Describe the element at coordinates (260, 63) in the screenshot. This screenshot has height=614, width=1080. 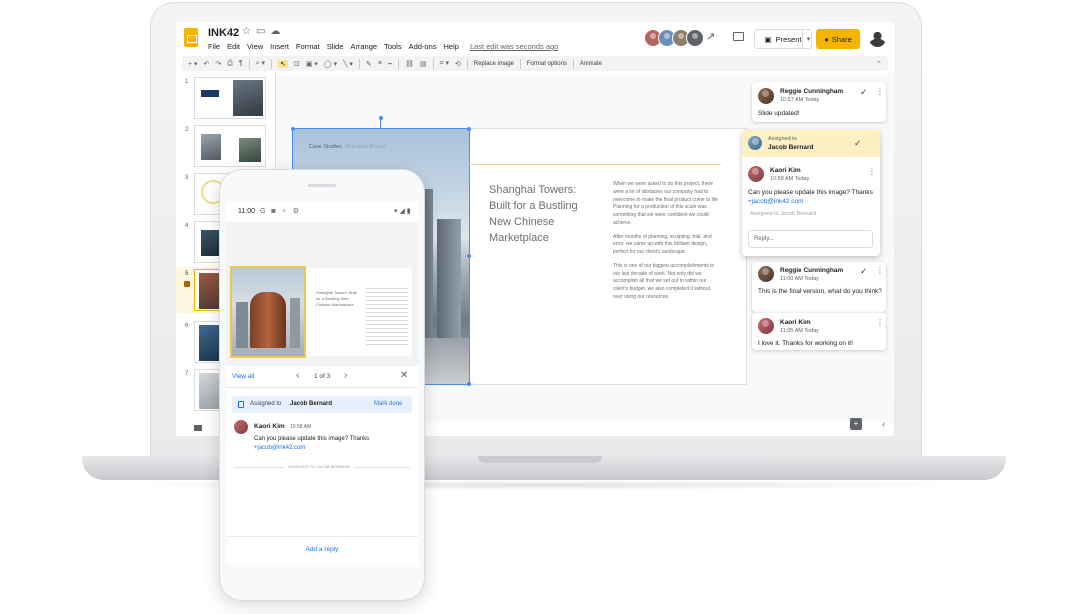
I see `zoom-icon: ⌕ ▾` at that location.